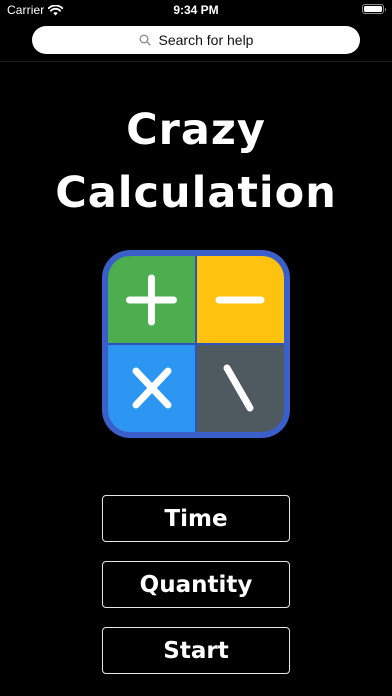  Describe the element at coordinates (196, 61) in the screenshot. I see `header-divider` at that location.